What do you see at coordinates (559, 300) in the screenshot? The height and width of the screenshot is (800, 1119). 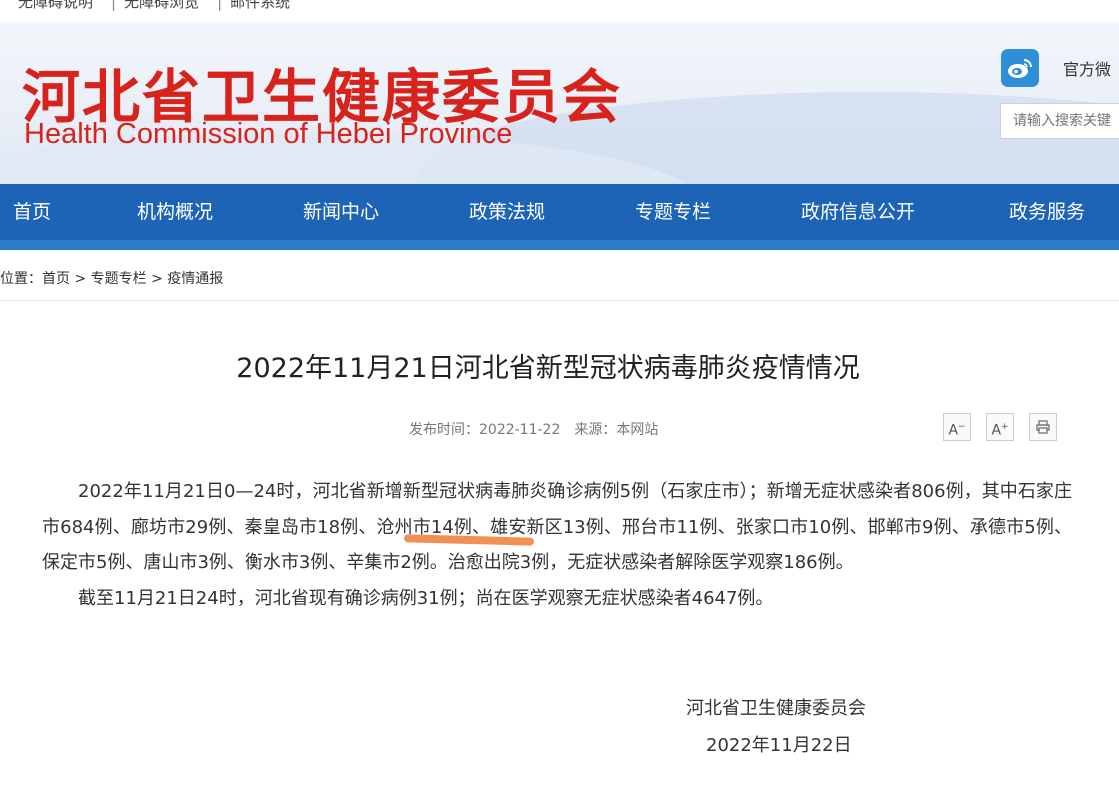 I see `divider` at bounding box center [559, 300].